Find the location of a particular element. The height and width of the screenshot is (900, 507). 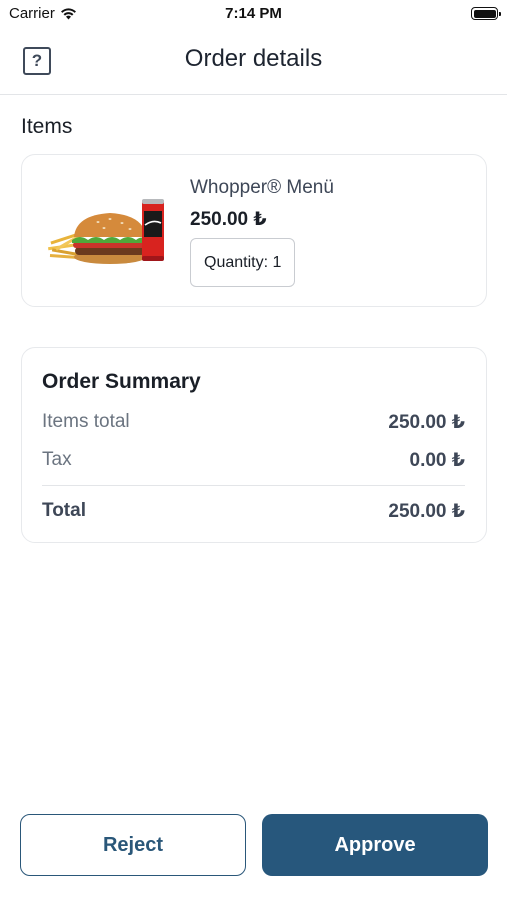

burger-graphic is located at coordinates (110, 238).